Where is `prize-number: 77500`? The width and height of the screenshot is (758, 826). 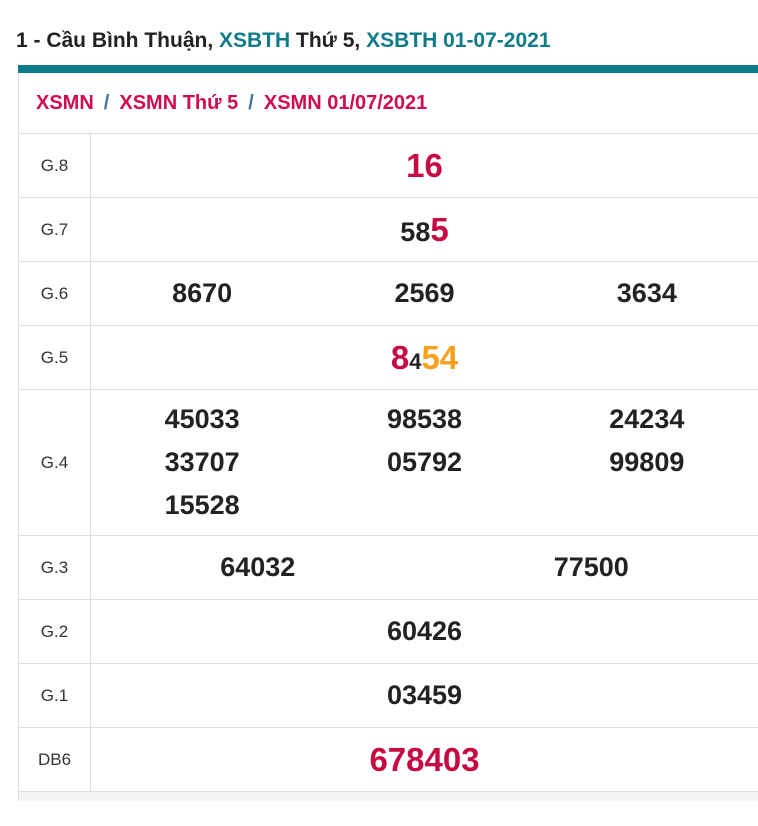 prize-number: 77500 is located at coordinates (591, 568).